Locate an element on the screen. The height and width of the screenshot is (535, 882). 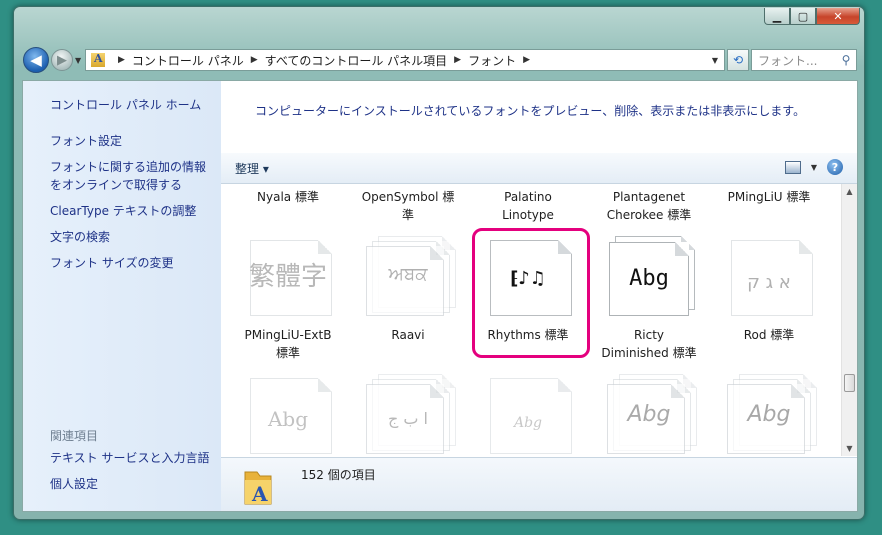
personalization-link: 個人設定 is located at coordinates (74, 484).